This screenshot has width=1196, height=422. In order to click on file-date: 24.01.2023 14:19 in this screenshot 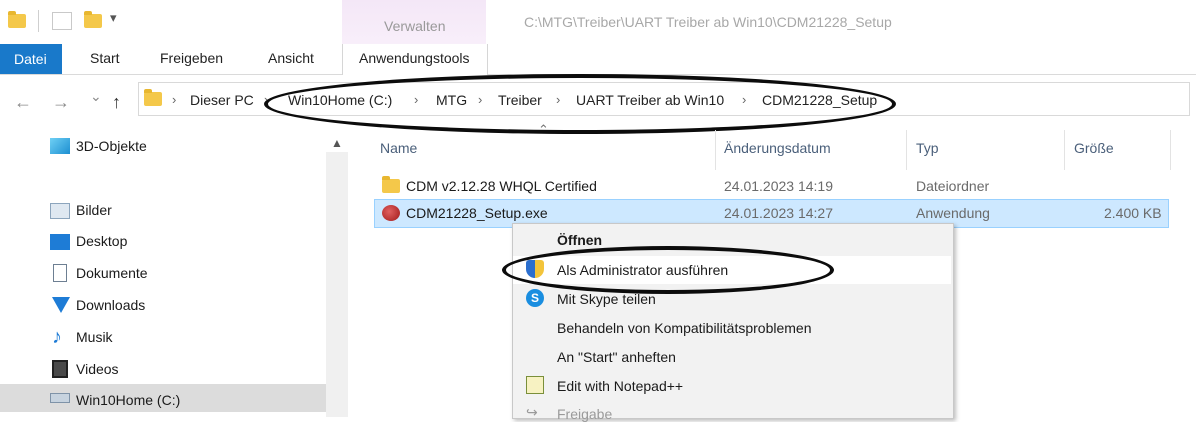, I will do `click(778, 186)`.